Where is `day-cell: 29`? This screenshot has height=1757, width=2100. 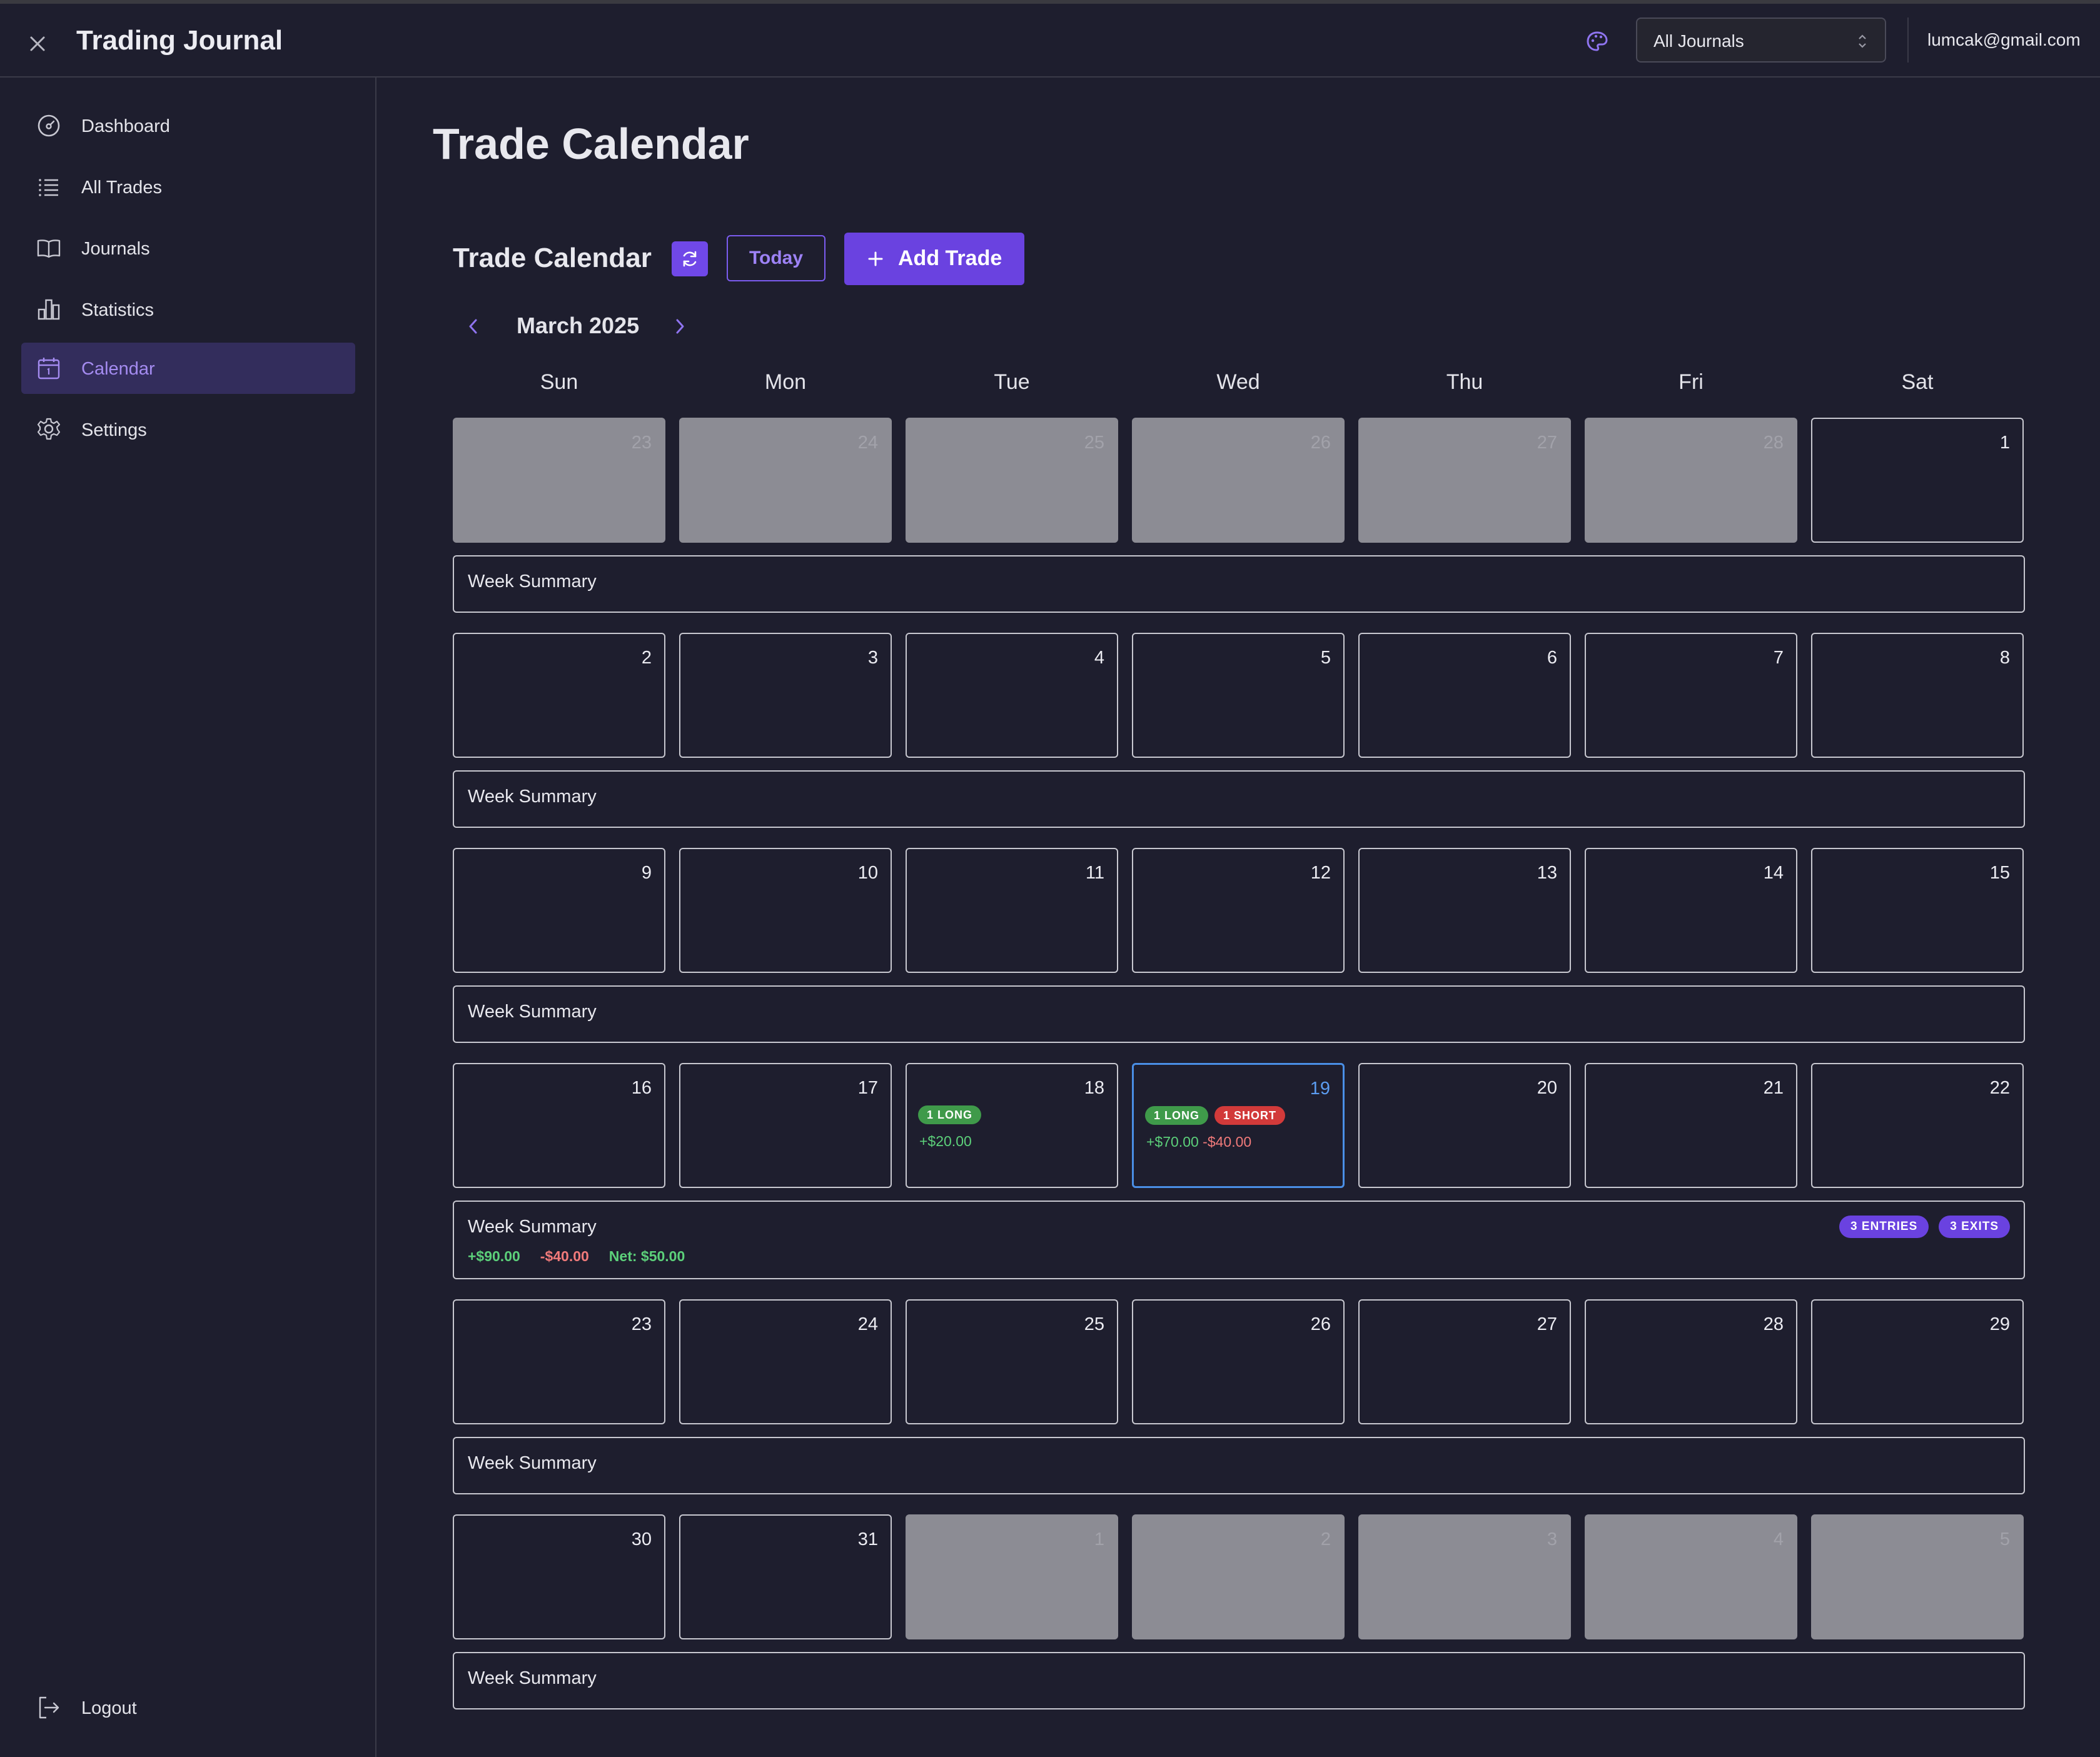 day-cell: 29 is located at coordinates (1918, 1361).